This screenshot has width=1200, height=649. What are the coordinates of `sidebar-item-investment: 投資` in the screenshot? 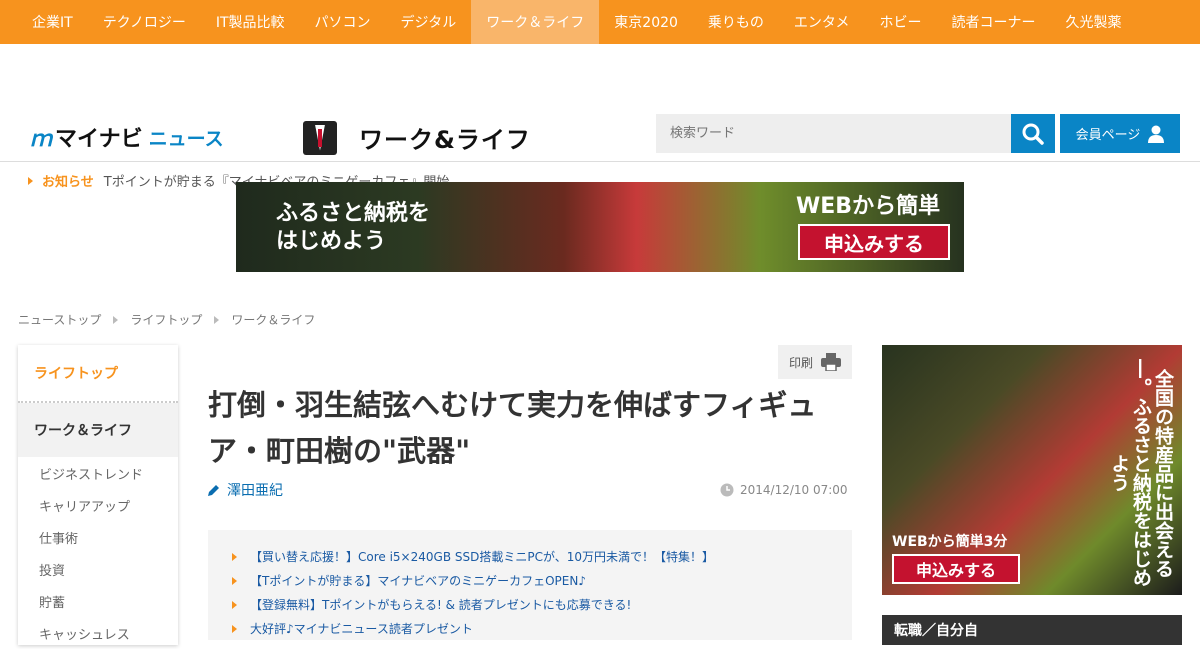 It's located at (98, 569).